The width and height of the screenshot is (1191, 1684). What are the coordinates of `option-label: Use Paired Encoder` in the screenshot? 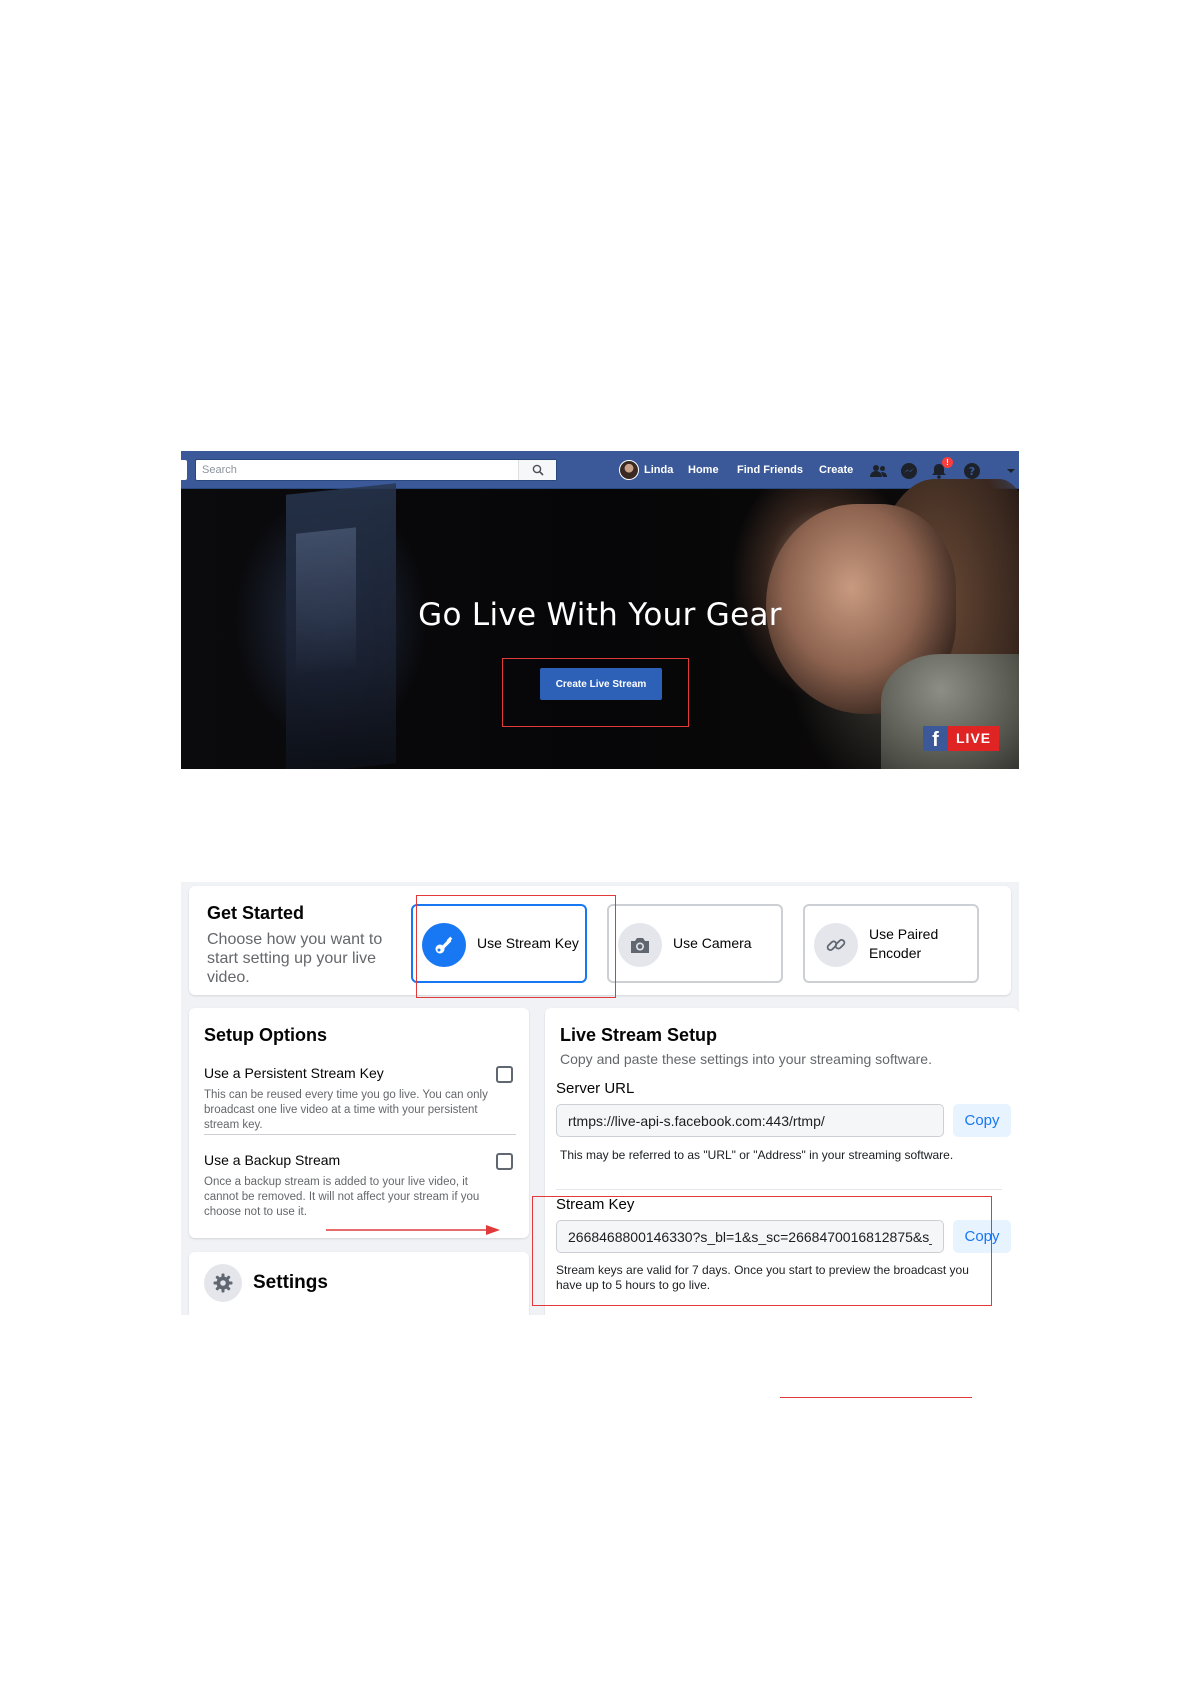 It's located at (904, 943).